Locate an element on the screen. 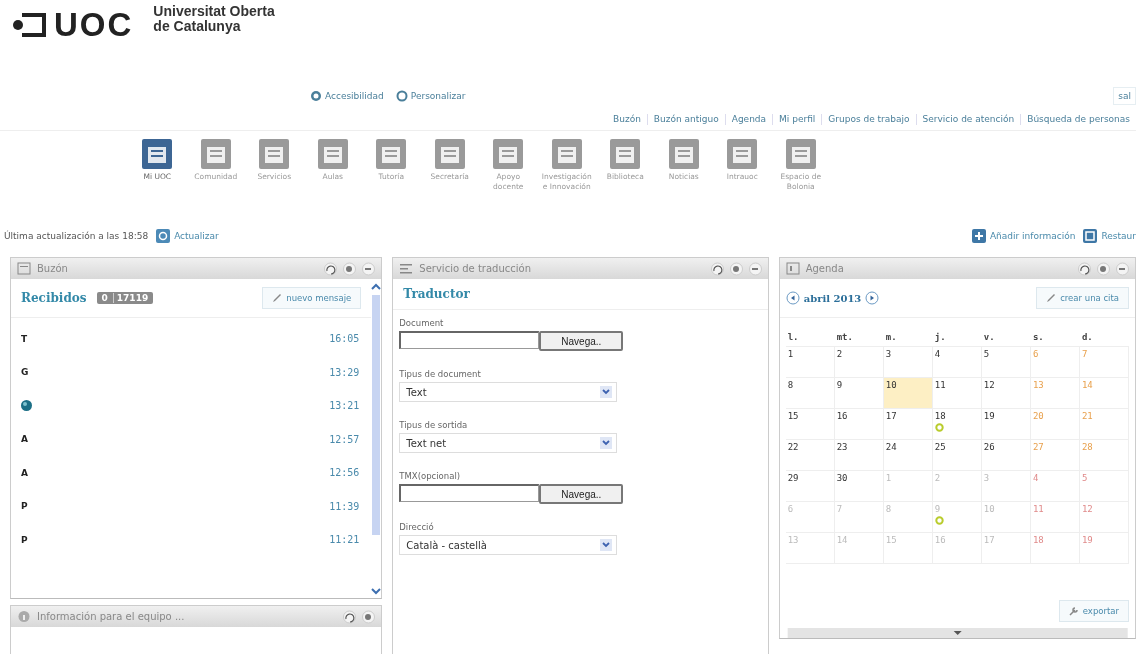 The image size is (1136, 654). translate-icon is located at coordinates (406, 268).